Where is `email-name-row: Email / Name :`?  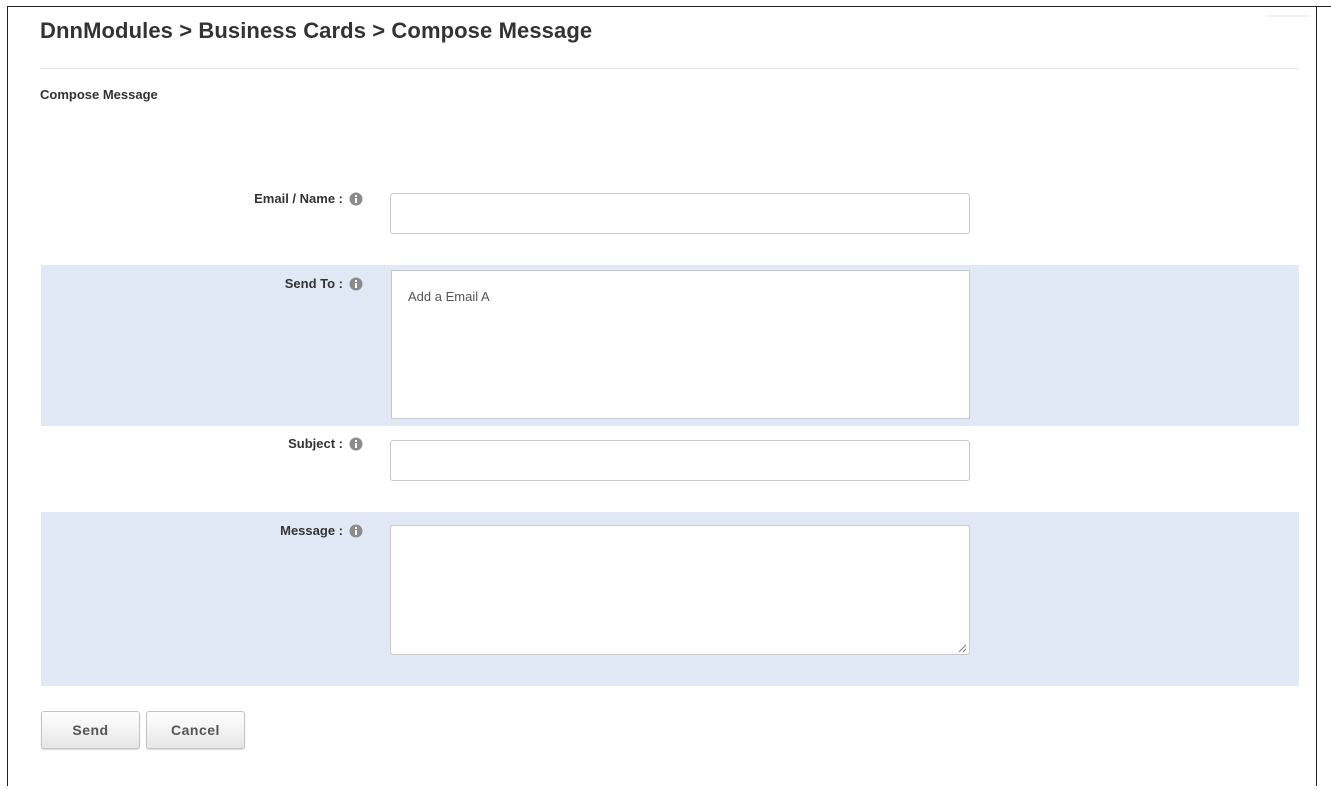 email-name-row: Email / Name : is located at coordinates (670, 214).